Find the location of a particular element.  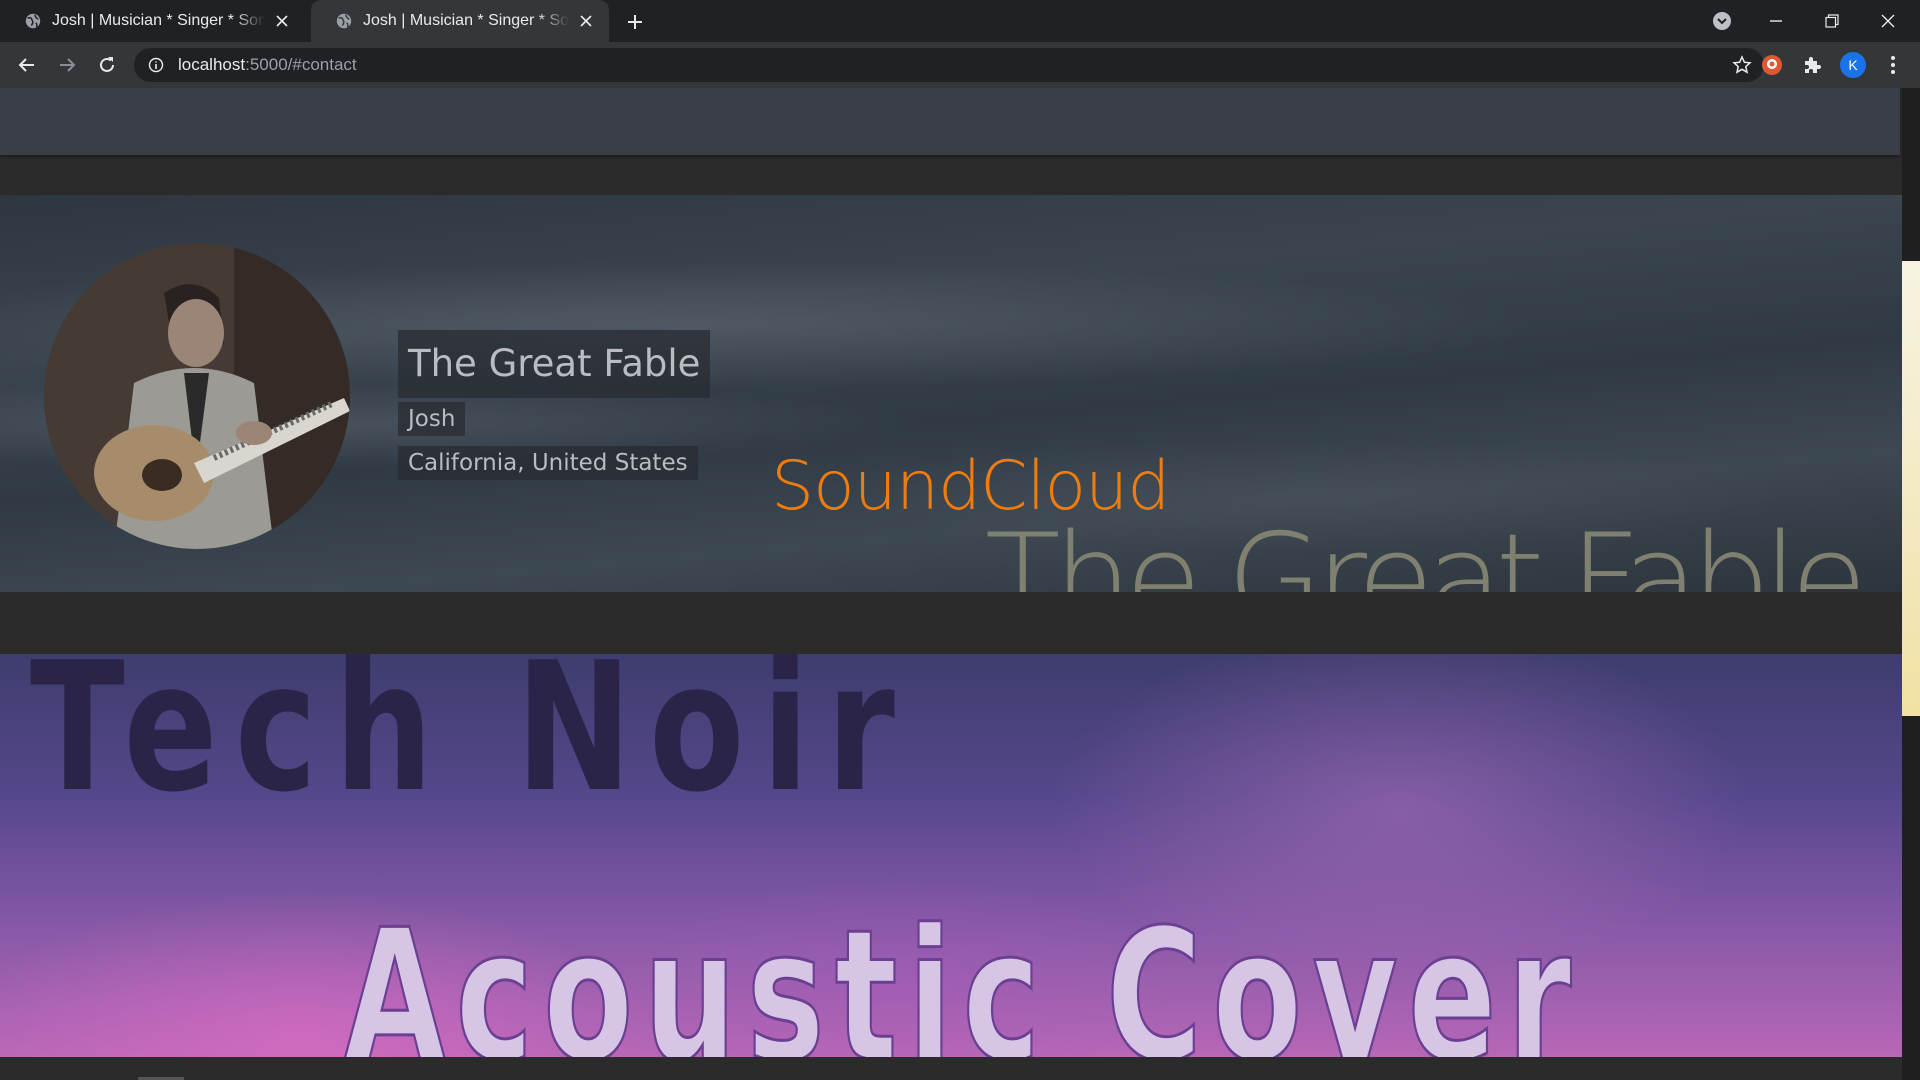

back-arrow-icon is located at coordinates (27, 65).